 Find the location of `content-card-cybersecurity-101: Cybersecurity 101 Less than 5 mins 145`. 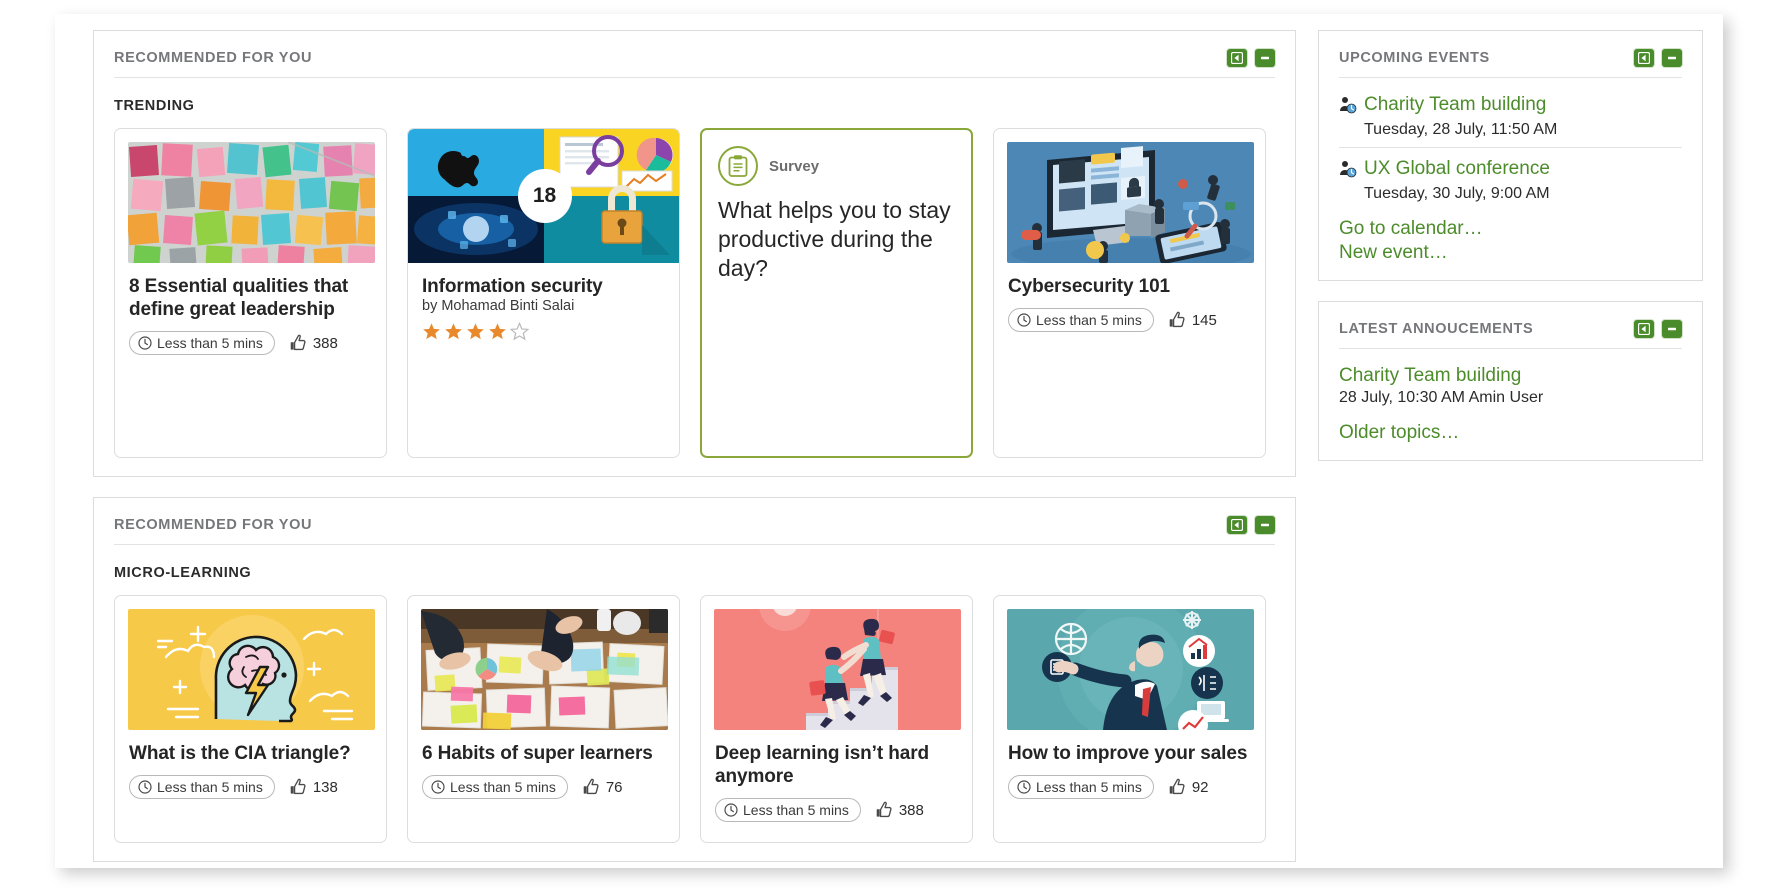

content-card-cybersecurity-101: Cybersecurity 101 Less than 5 mins 145 is located at coordinates (1129, 293).